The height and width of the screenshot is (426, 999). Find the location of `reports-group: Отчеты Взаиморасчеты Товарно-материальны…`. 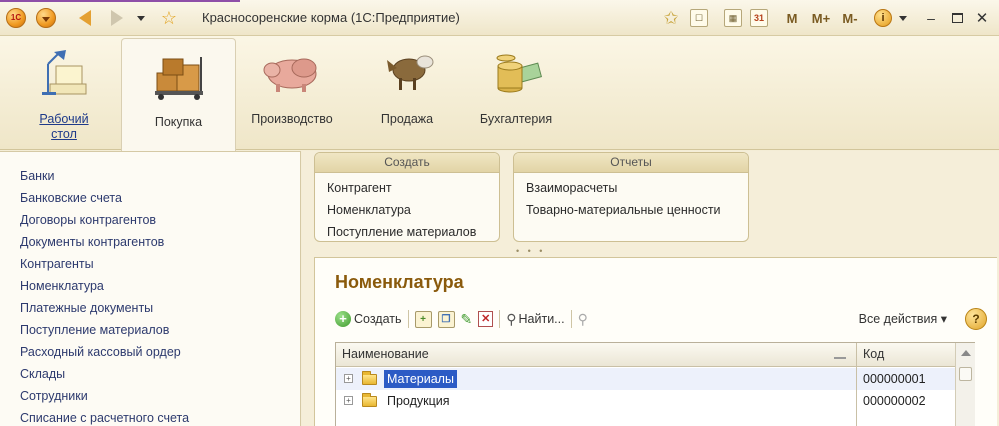

reports-group: Отчеты Взаиморасчеты Товарно-материальны… is located at coordinates (631, 197).